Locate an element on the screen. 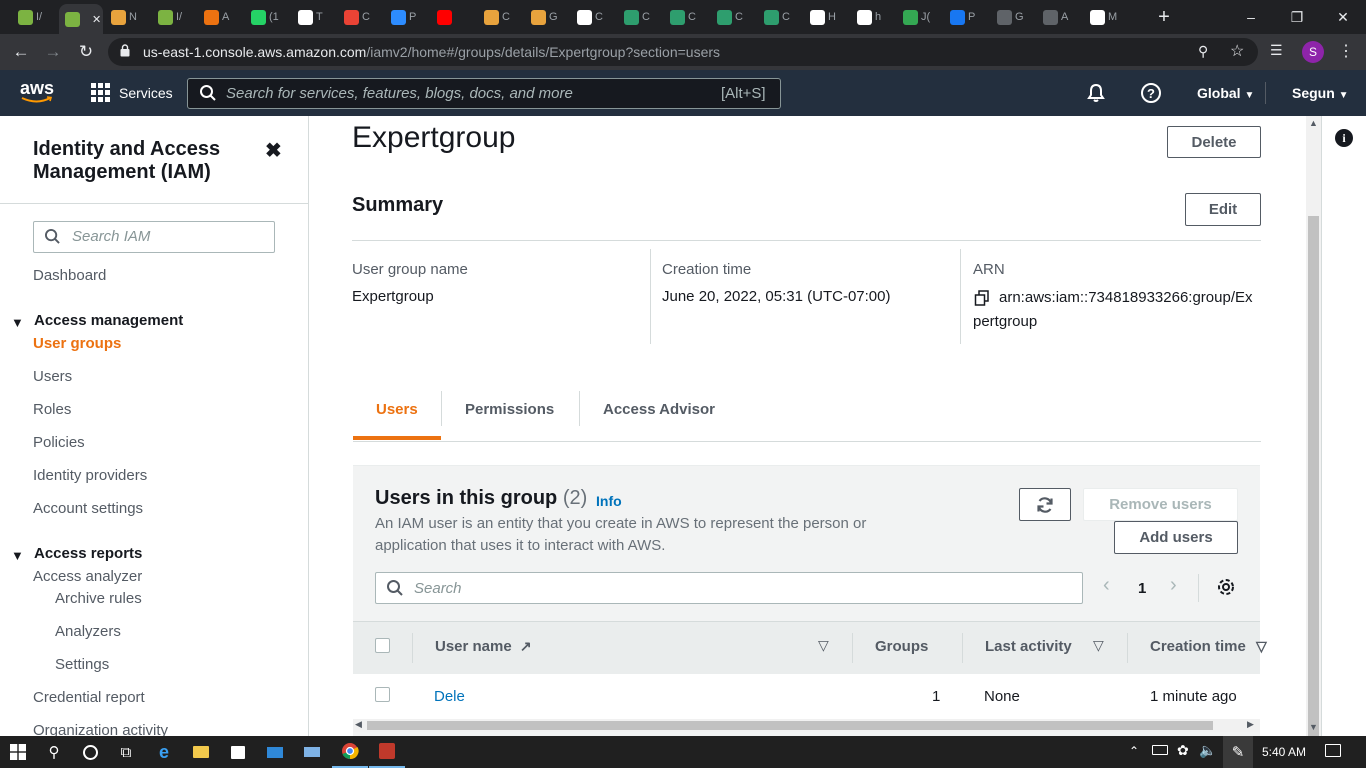 Image resolution: width=1366 pixels, height=768 pixels. delete-group-button: Delete is located at coordinates (1214, 142).